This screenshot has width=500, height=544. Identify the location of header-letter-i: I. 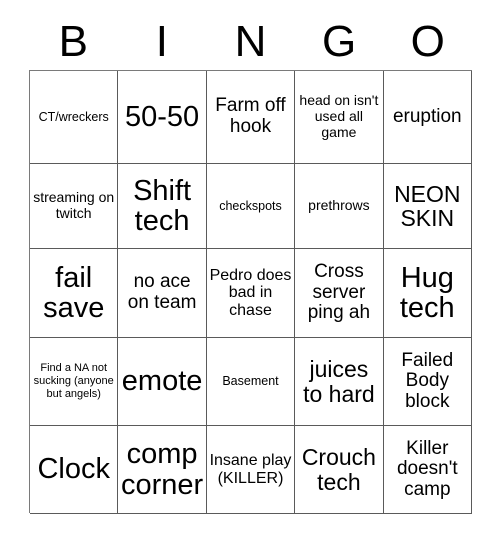
(161, 41).